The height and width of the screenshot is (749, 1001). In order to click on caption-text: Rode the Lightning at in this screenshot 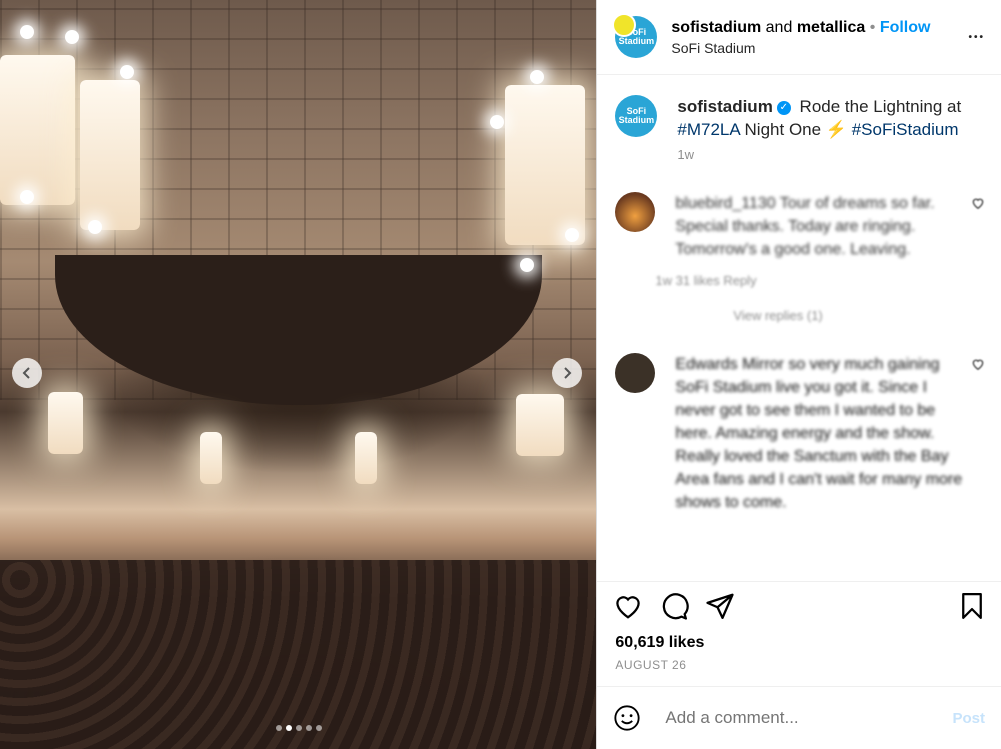, I will do `click(880, 106)`.